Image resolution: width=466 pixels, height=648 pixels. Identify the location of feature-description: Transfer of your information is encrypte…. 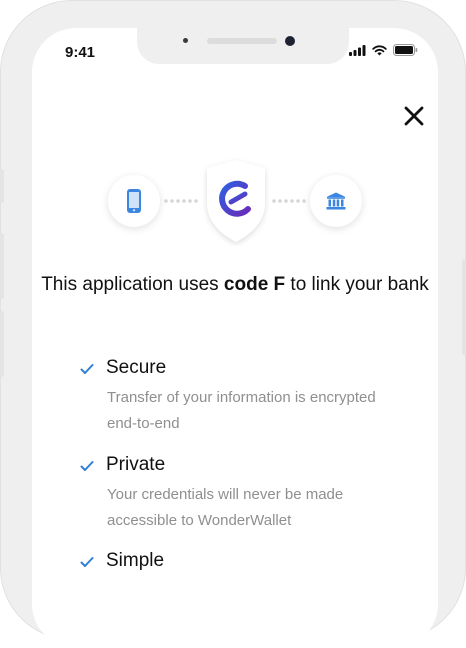
(241, 410).